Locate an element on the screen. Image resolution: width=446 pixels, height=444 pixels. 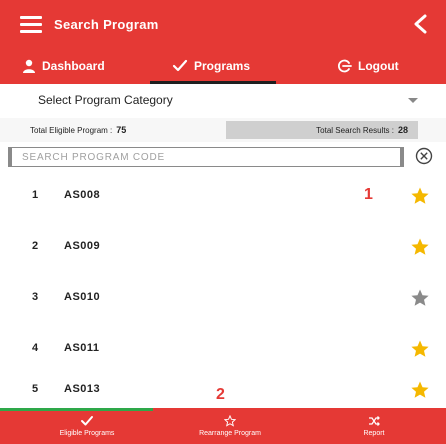
tab-rearrange-label: Rearrange Program is located at coordinates (230, 433).